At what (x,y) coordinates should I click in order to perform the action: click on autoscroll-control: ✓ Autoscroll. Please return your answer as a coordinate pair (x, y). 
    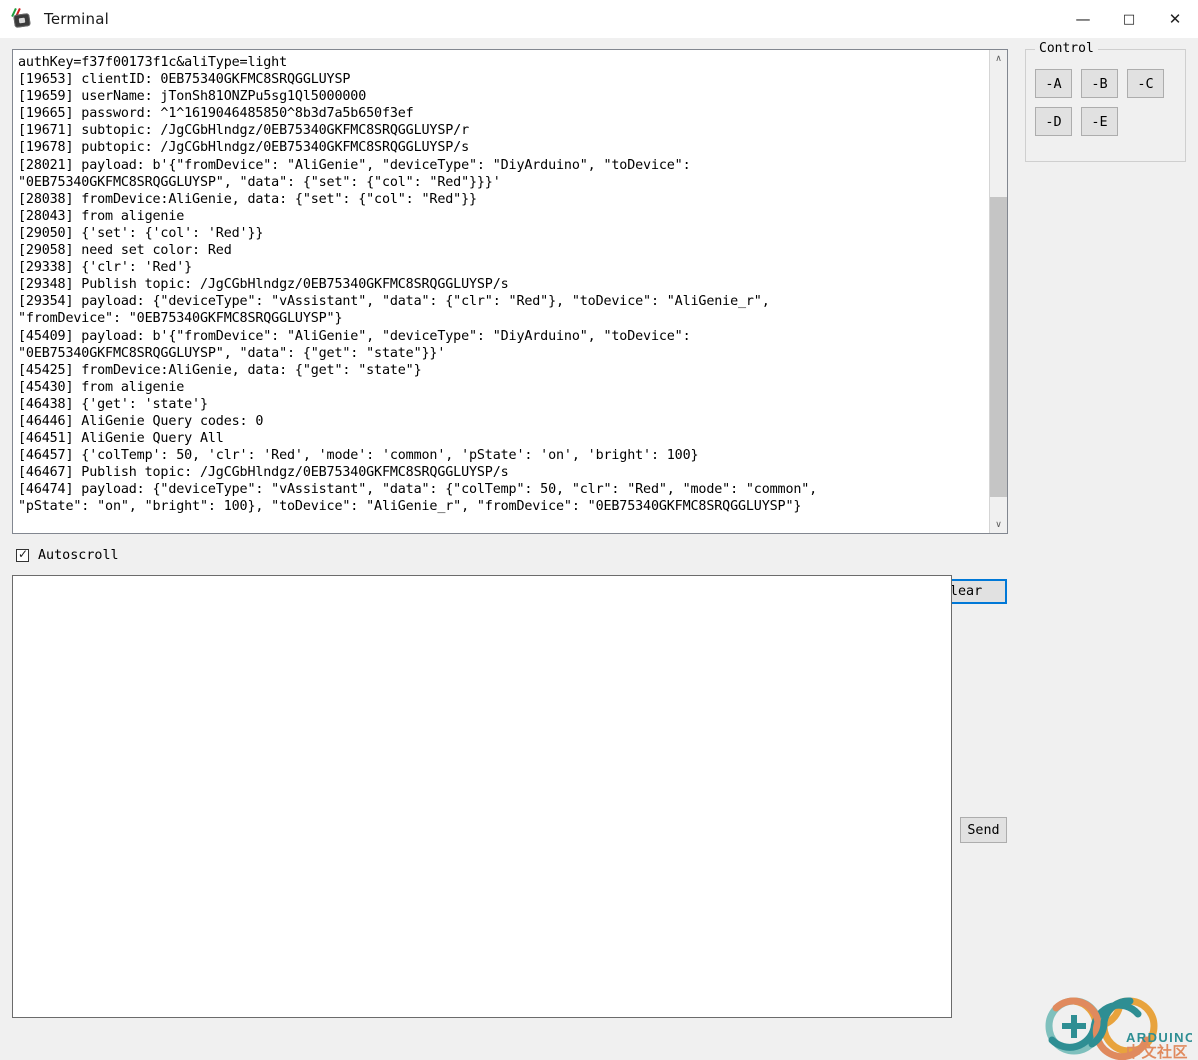
    Looking at the image, I should click on (67, 555).